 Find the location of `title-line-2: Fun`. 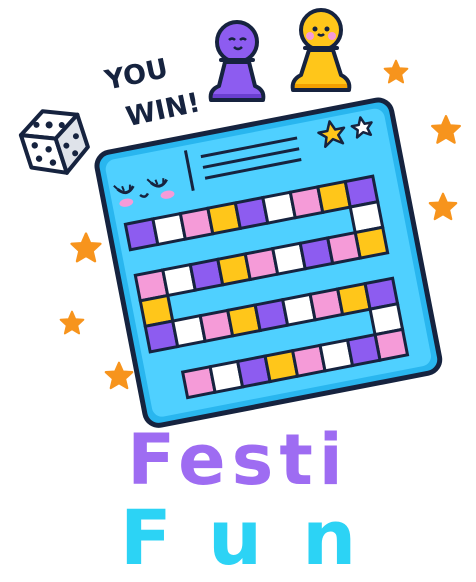

title-line-2: Fun is located at coordinates (238, 538).